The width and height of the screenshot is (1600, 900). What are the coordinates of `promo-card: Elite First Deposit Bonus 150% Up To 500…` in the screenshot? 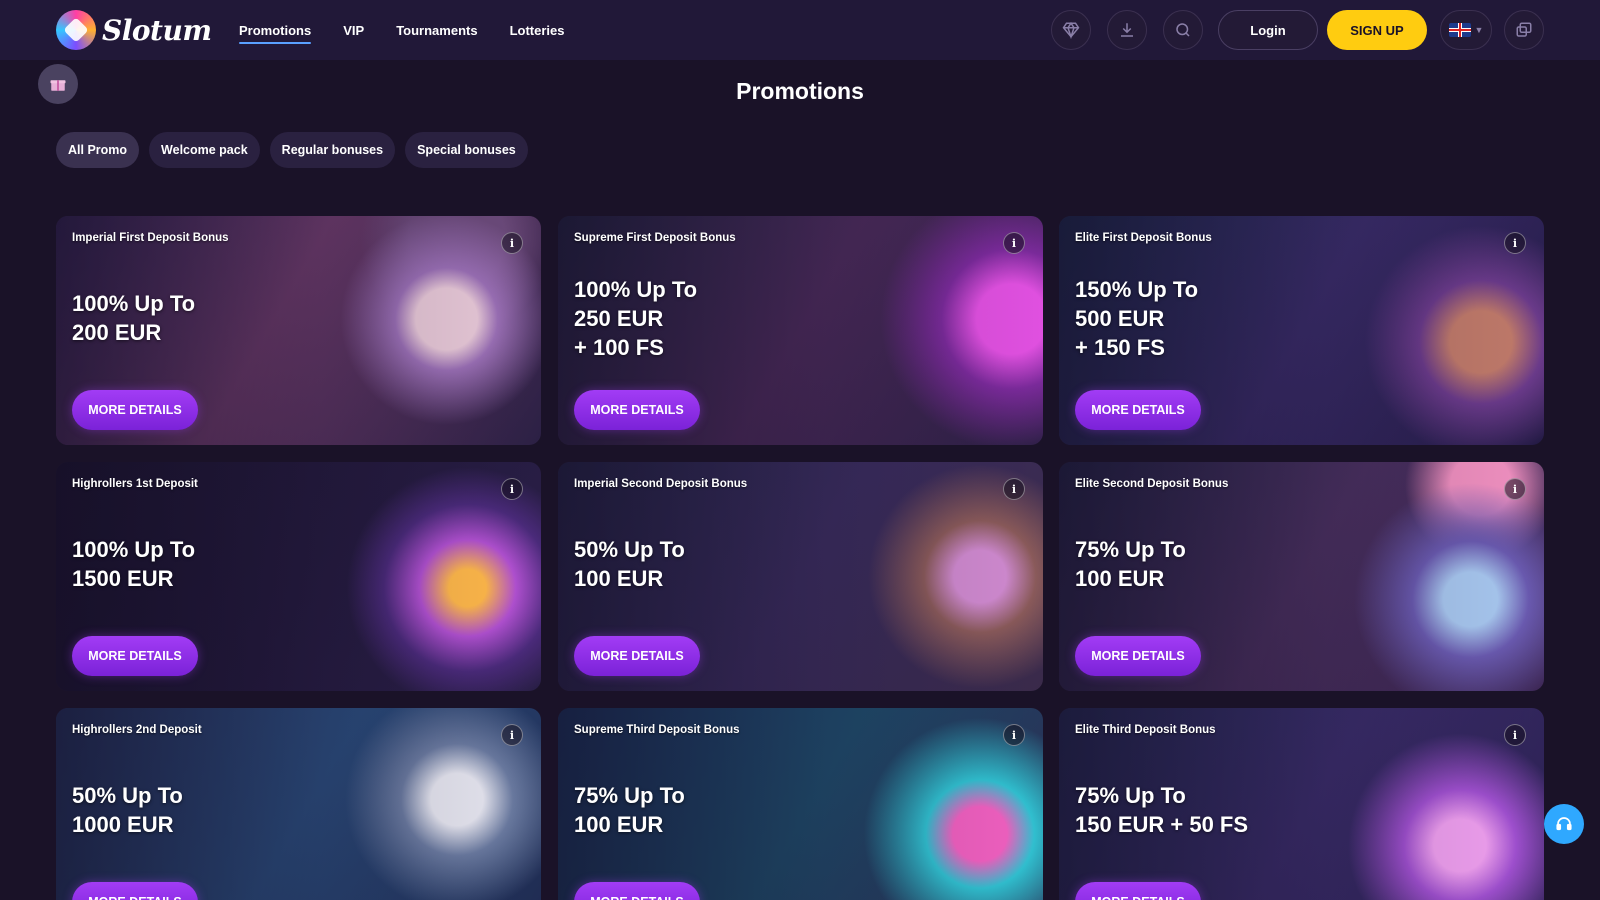 It's located at (1301, 330).